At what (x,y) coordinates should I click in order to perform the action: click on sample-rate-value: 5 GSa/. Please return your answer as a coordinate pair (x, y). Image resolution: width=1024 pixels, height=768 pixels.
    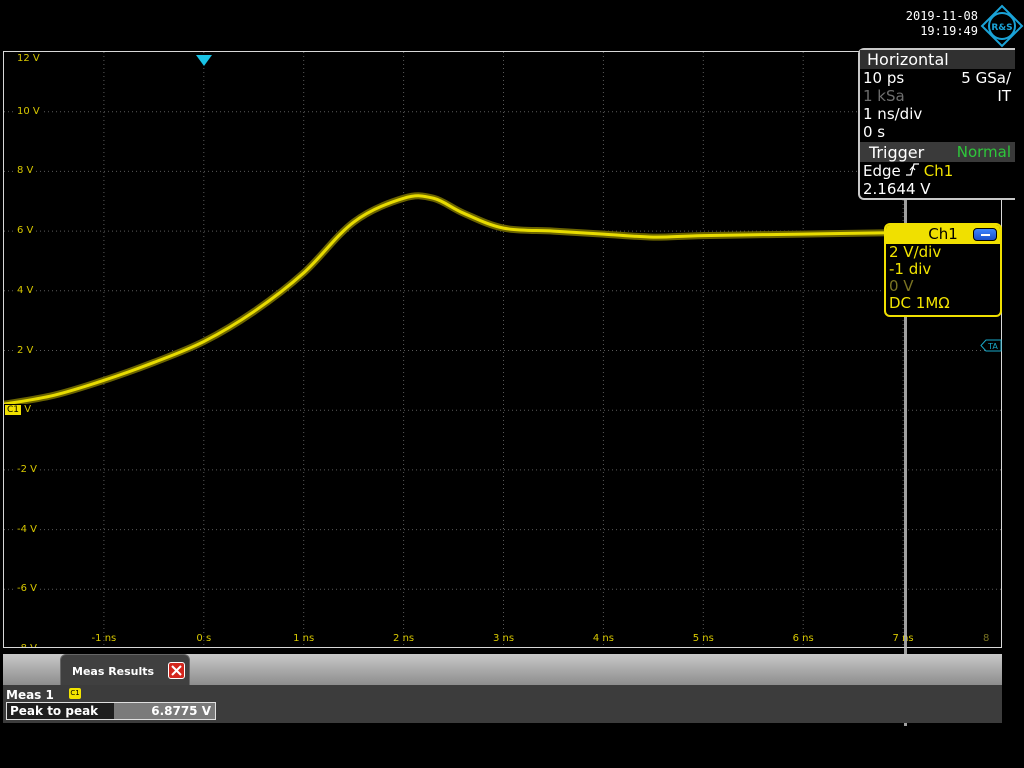
    Looking at the image, I should click on (986, 78).